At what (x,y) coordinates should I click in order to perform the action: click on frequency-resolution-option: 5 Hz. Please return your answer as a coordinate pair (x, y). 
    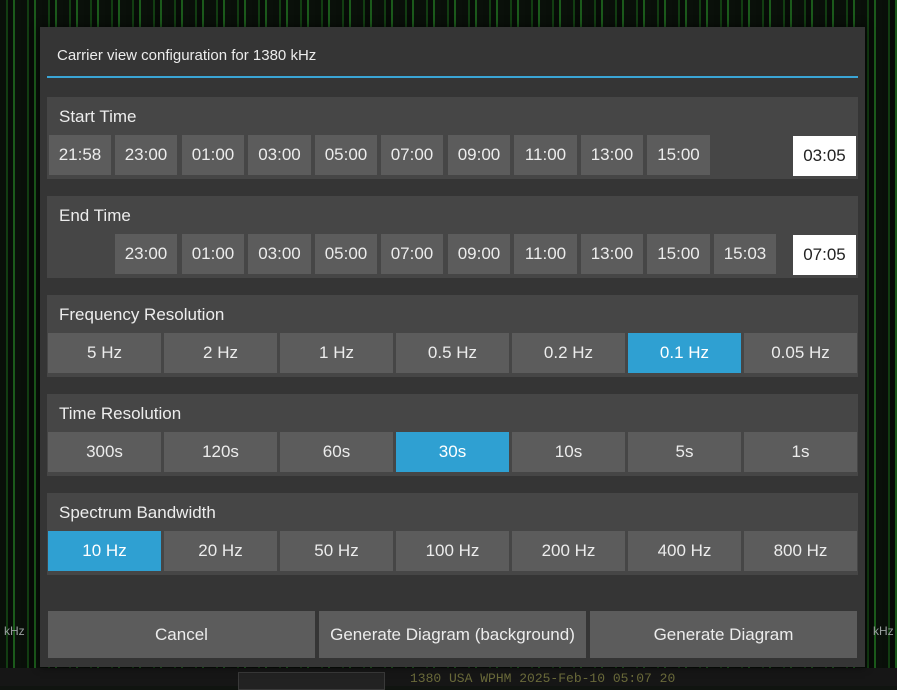
    Looking at the image, I should click on (104, 353).